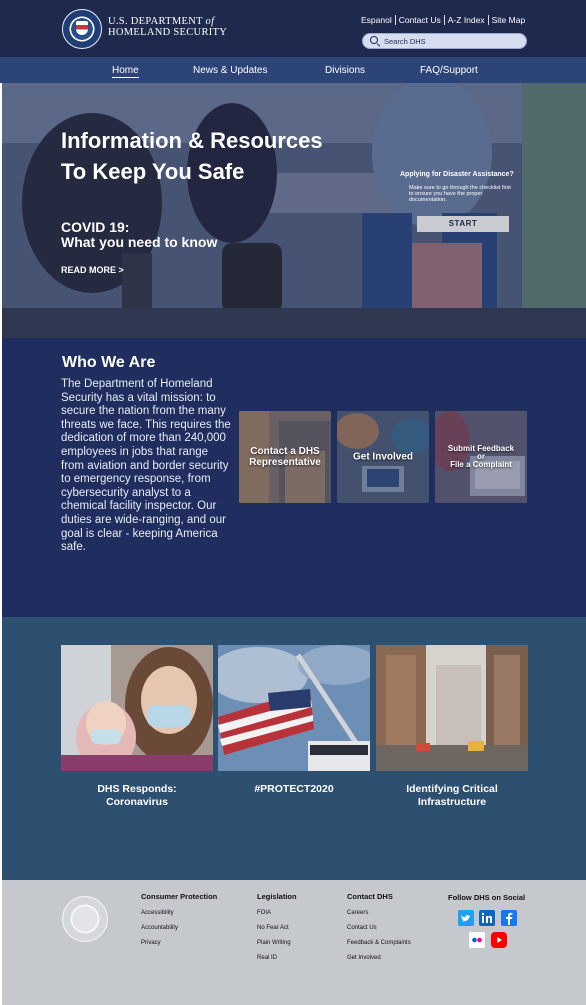 The width and height of the screenshot is (586, 1005). What do you see at coordinates (179, 943) in the screenshot?
I see `footer-link-privacy: Privacy` at bounding box center [179, 943].